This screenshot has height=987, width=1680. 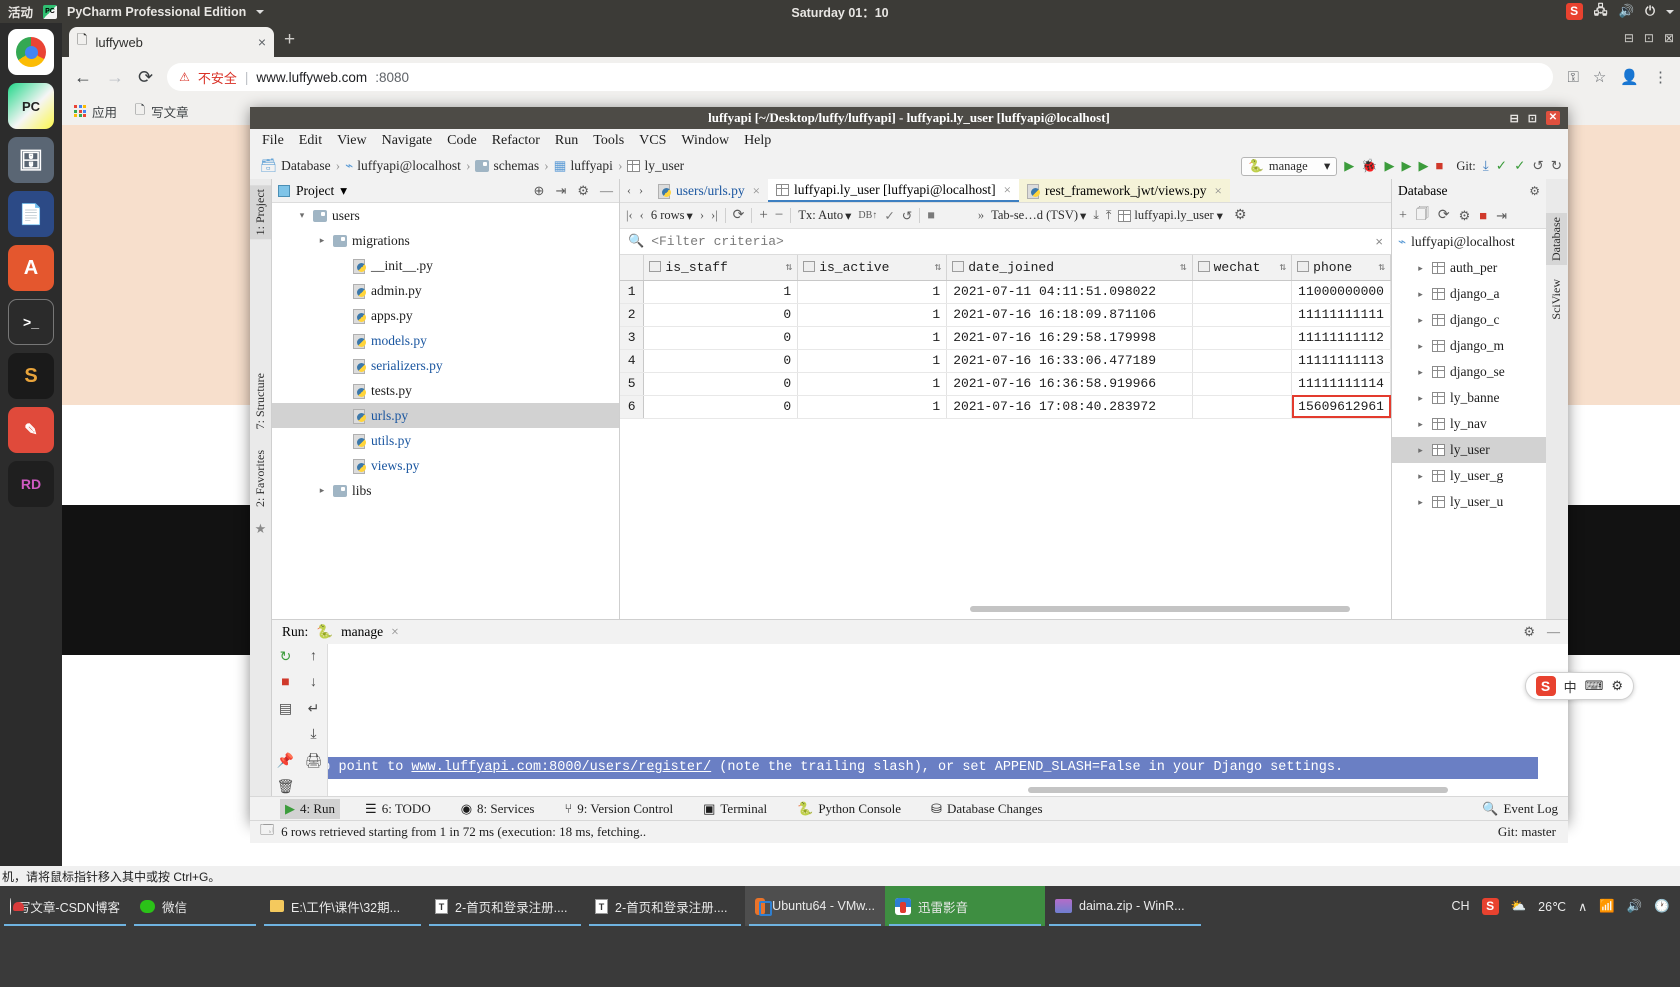 I want to click on star-icon: ★, so click(x=260, y=529).